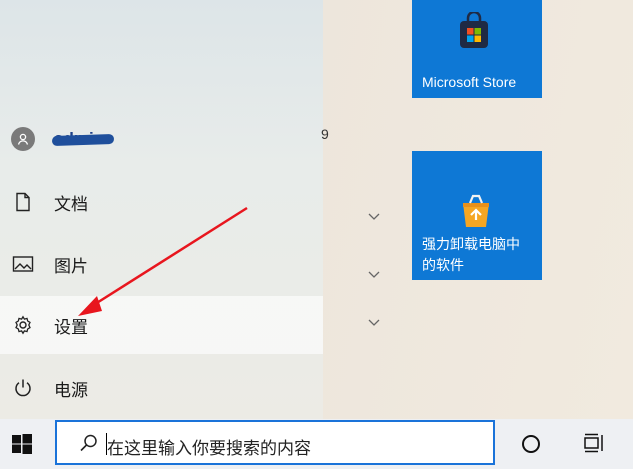 Image resolution: width=633 pixels, height=469 pixels. What do you see at coordinates (161, 388) in the screenshot?
I see `rail-item-power: 电源` at bounding box center [161, 388].